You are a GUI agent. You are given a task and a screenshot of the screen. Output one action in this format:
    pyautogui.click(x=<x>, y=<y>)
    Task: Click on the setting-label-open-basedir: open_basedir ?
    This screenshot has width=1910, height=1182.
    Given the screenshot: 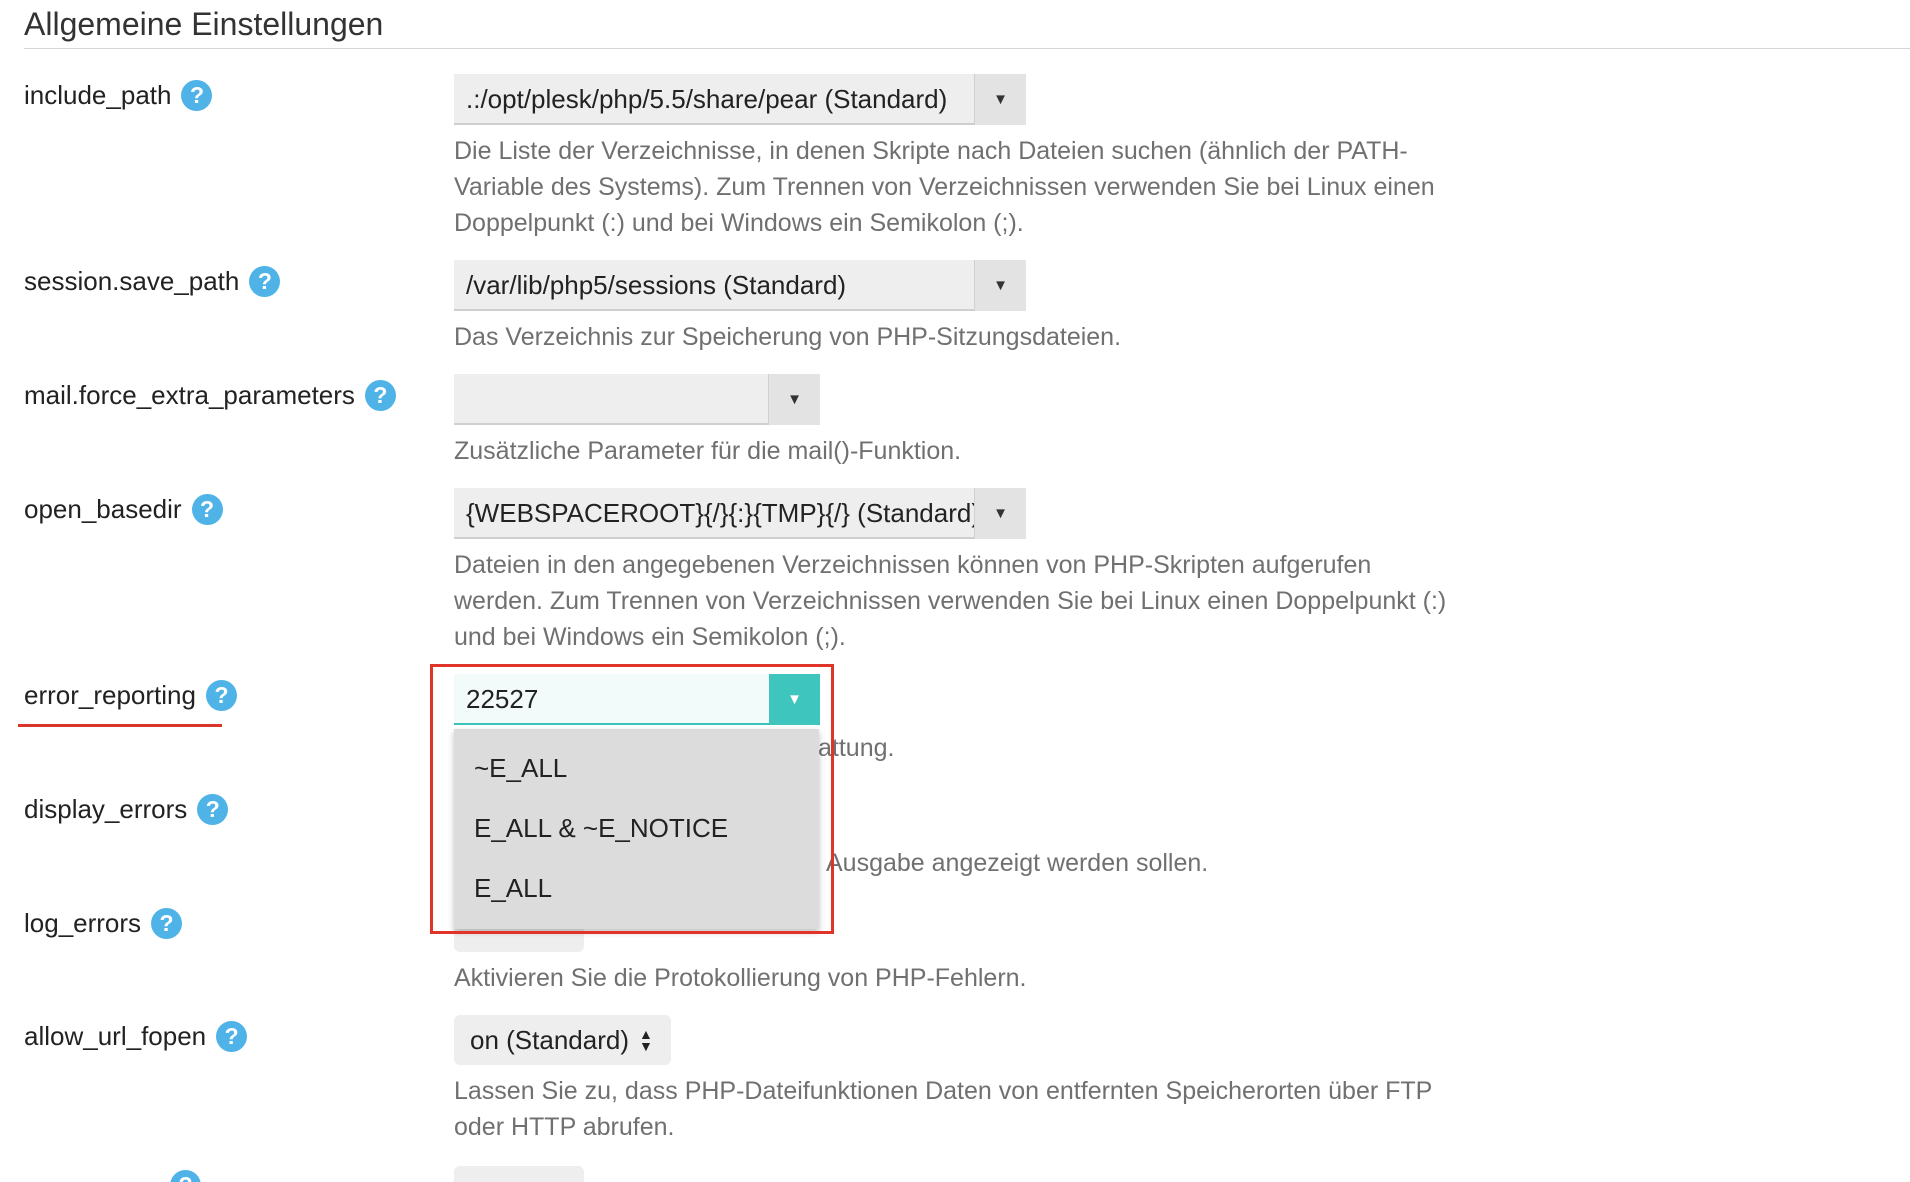 What is the action you would take?
    pyautogui.click(x=123, y=509)
    